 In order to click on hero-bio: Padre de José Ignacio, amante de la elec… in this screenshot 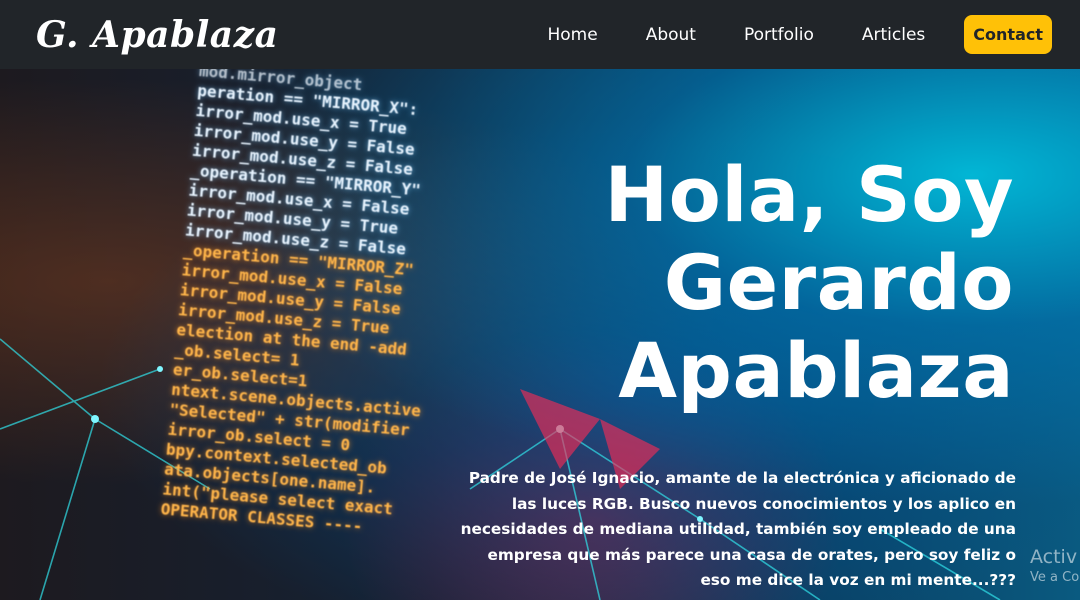, I will do `click(738, 529)`.